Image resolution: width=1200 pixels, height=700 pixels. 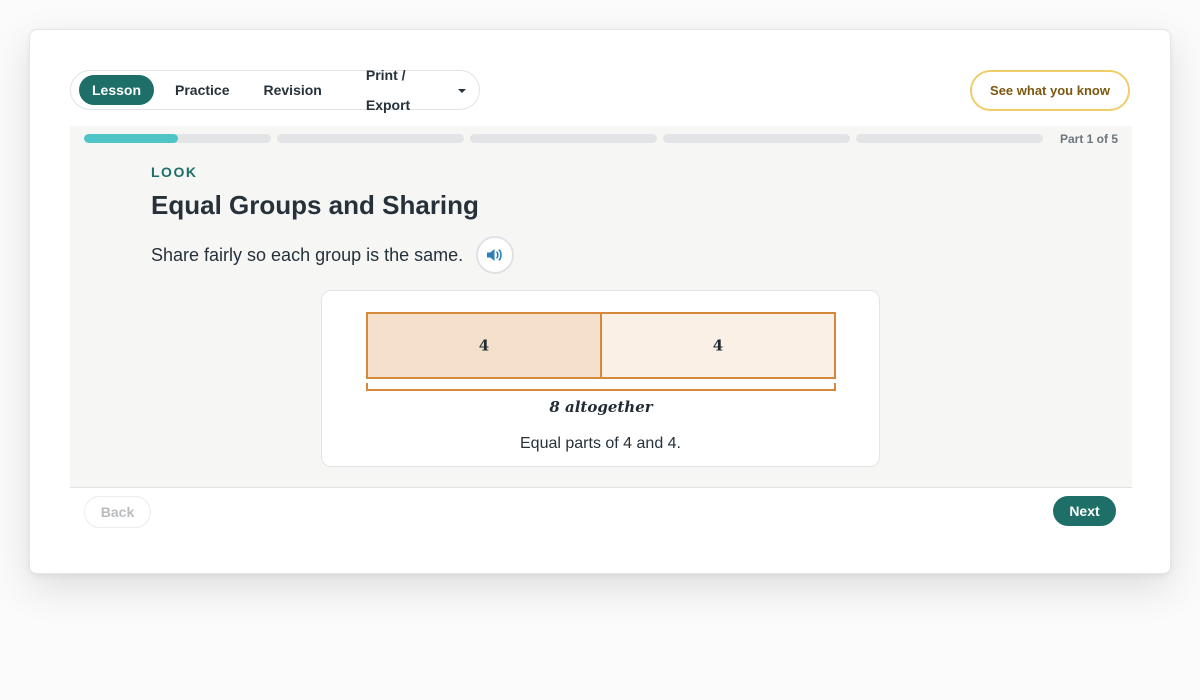 What do you see at coordinates (202, 90) in the screenshot?
I see `tab-practice: Practice` at bounding box center [202, 90].